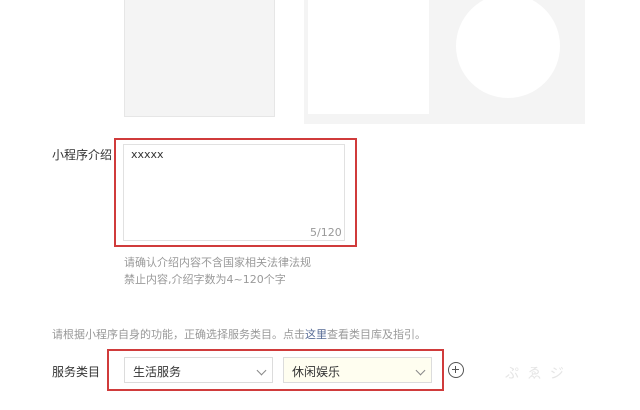 This screenshot has width=640, height=410. I want to click on secondary-category-value: 休闲娱乐, so click(316, 372).